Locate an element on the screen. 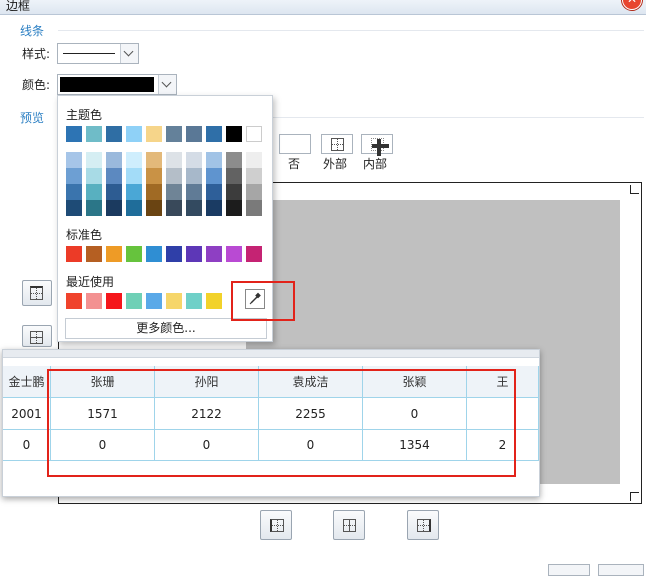  top-border-icon is located at coordinates (36, 293).